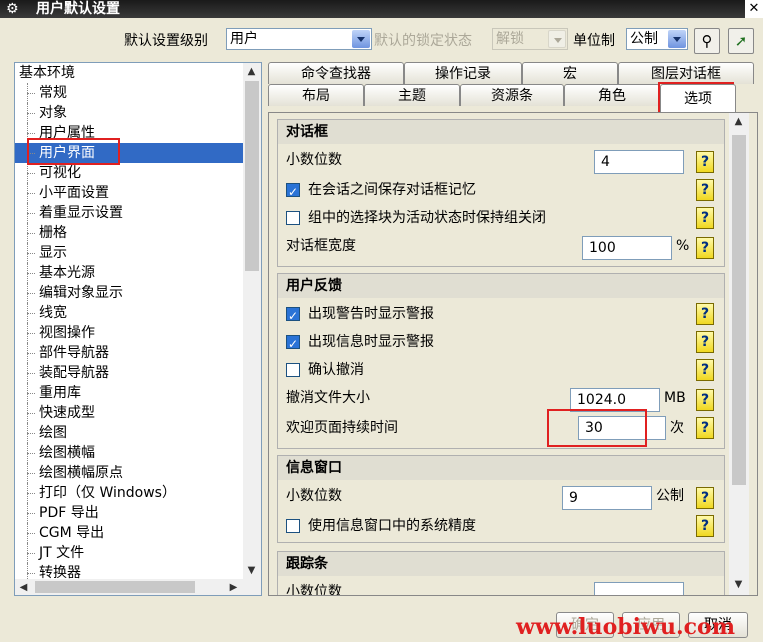  I want to click on tab-macro: 宏, so click(570, 73).